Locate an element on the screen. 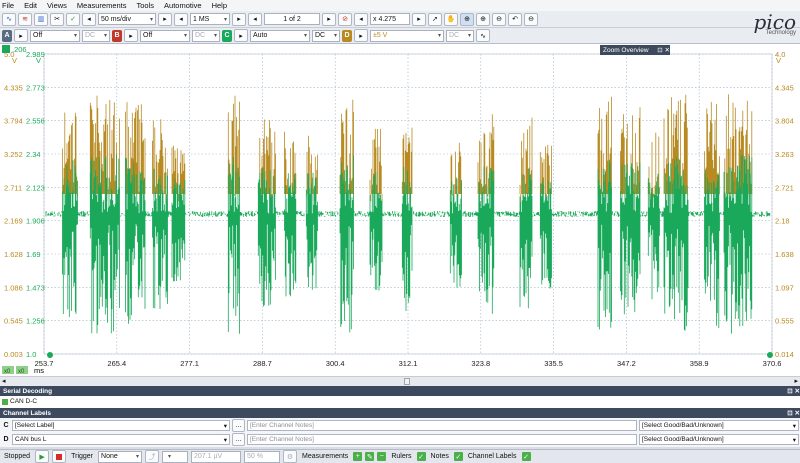 This screenshot has width=800, height=463. add-measurement-icon: + is located at coordinates (358, 456).